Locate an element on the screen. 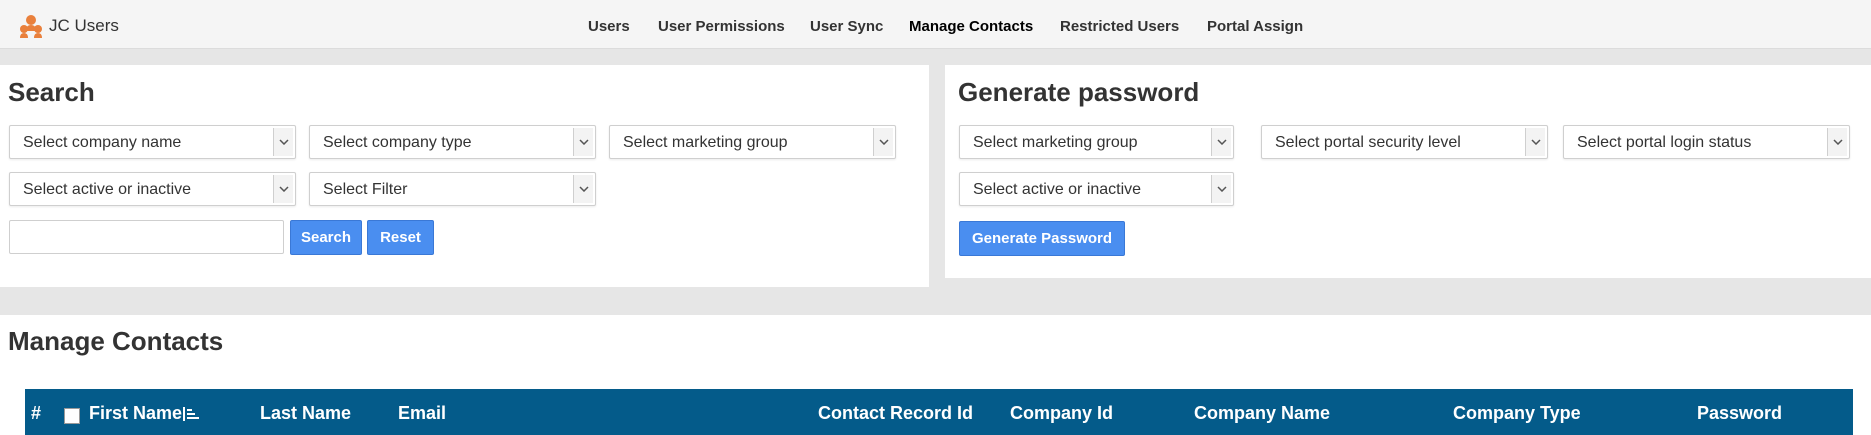  portal-login-status-select: Select portal login status is located at coordinates (1706, 142).